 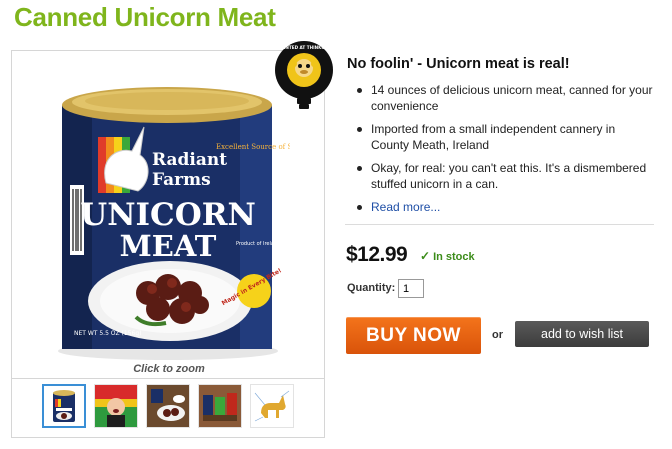 What do you see at coordinates (377, 254) in the screenshot?
I see `product-price: $12.99` at bounding box center [377, 254].